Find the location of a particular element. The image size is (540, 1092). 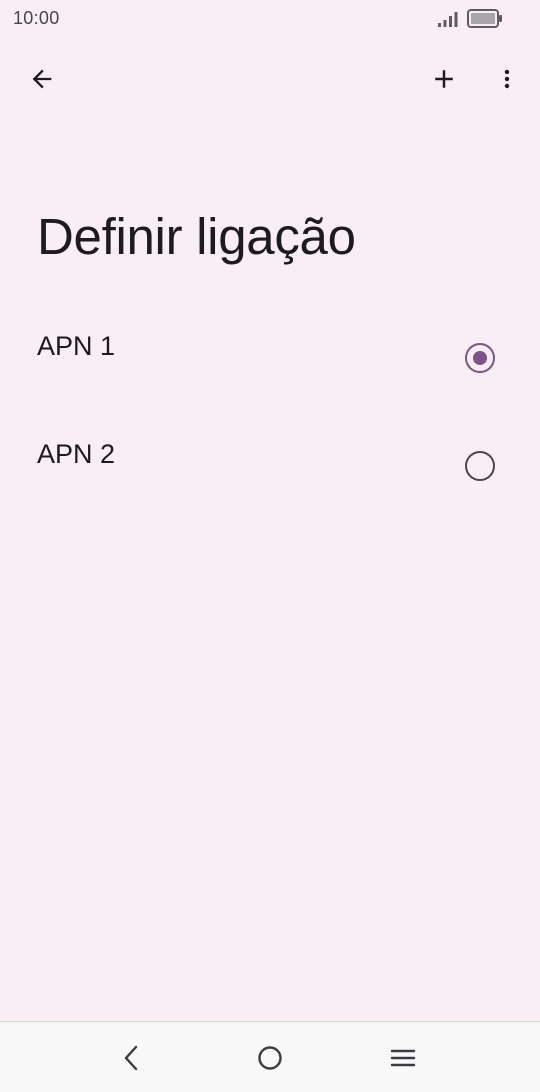

back-button is located at coordinates (42, 79).